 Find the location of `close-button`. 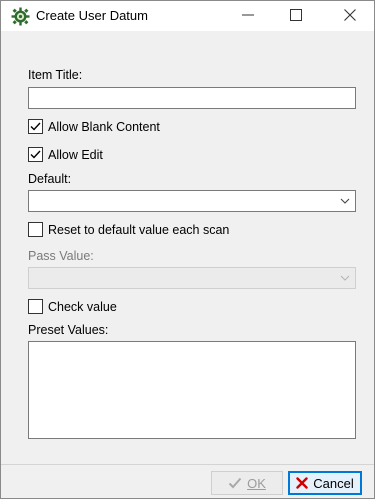

close-button is located at coordinates (350, 16).